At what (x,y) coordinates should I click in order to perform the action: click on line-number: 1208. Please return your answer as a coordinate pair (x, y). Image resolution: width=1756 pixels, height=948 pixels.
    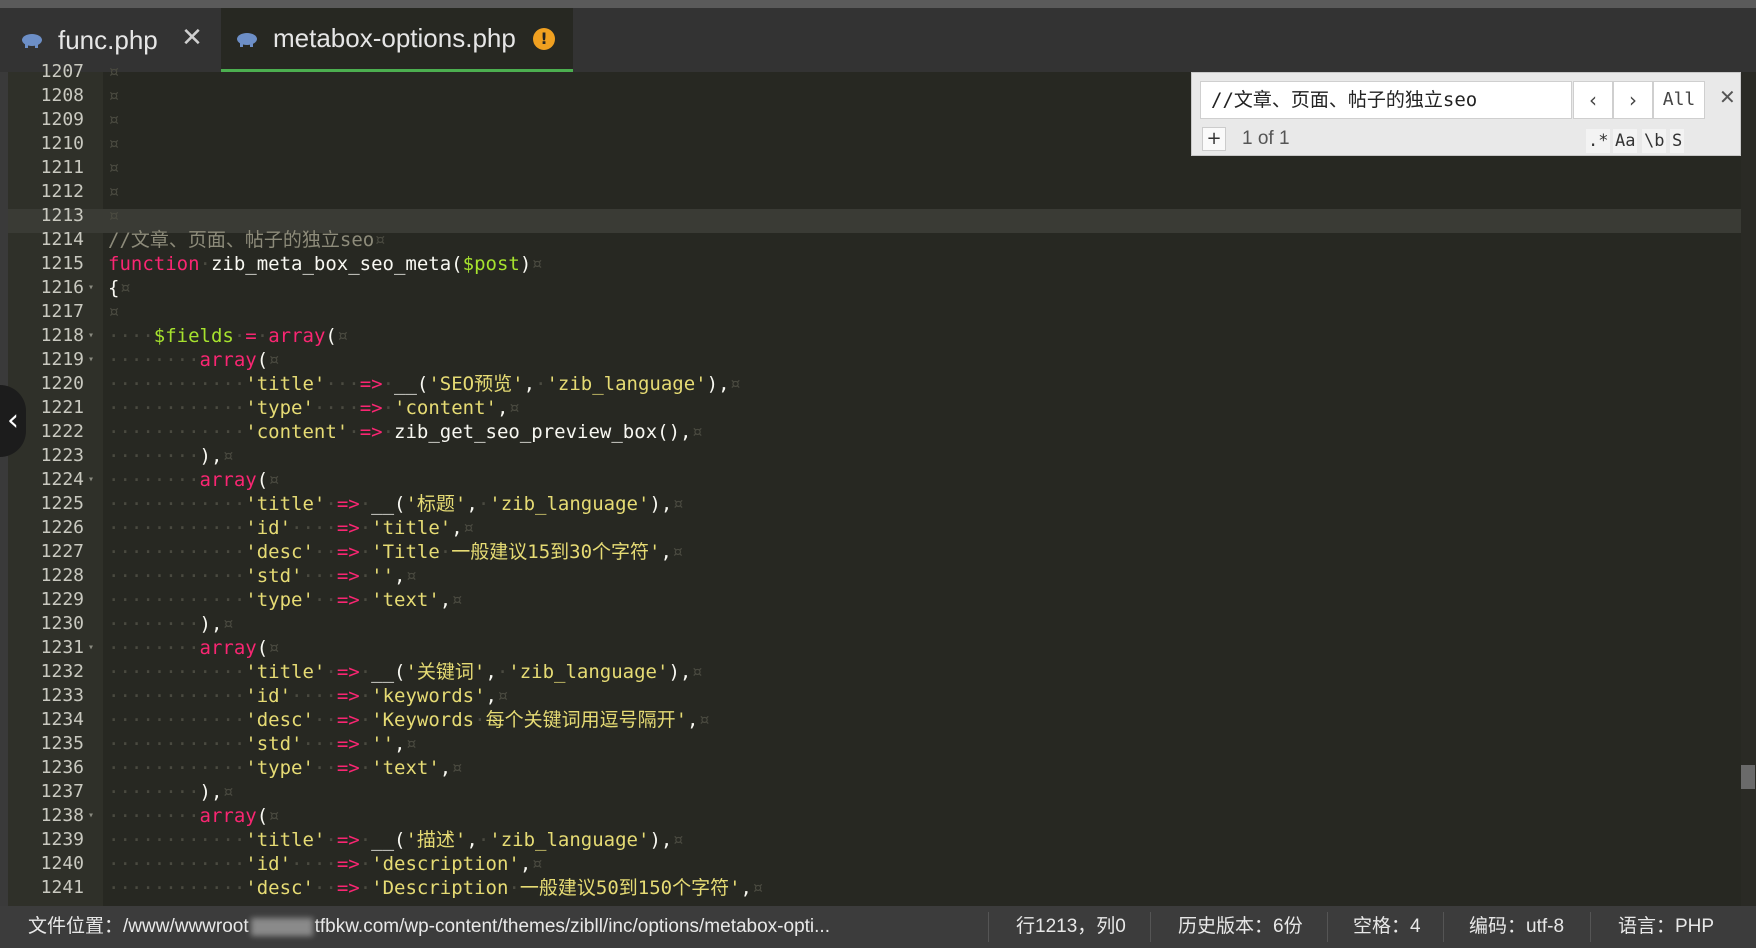
    Looking at the image, I should click on (46, 96).